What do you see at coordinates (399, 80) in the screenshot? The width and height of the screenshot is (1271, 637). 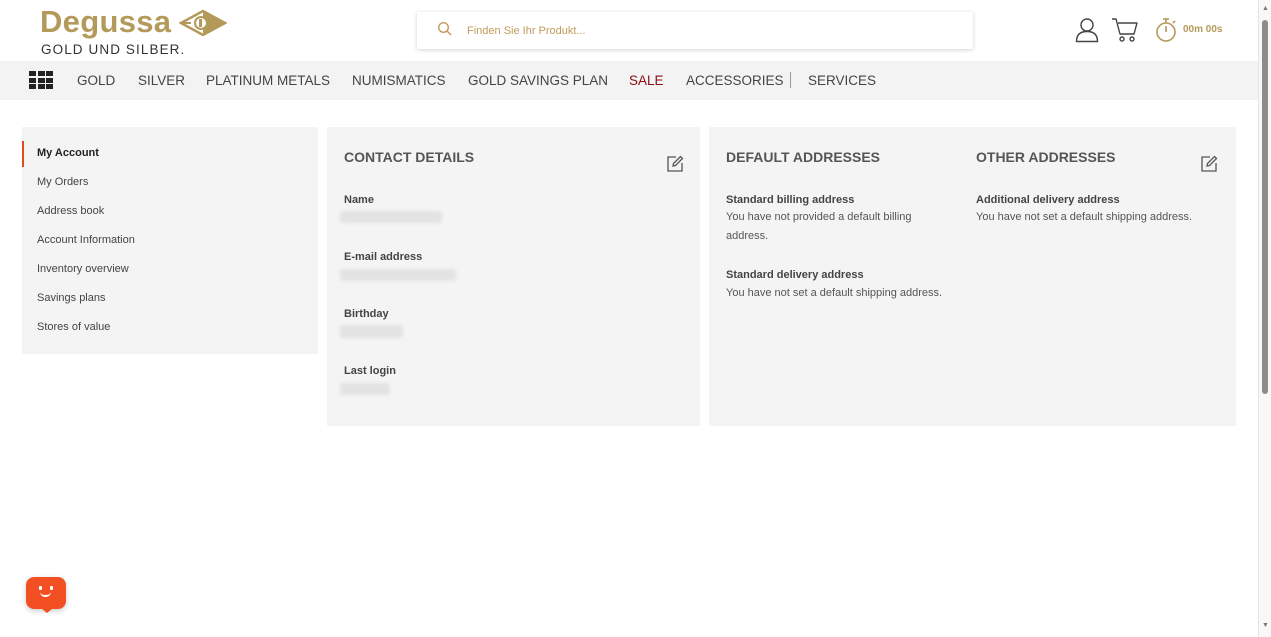 I see `nav-item-numismatics: NUMISMATICS` at bounding box center [399, 80].